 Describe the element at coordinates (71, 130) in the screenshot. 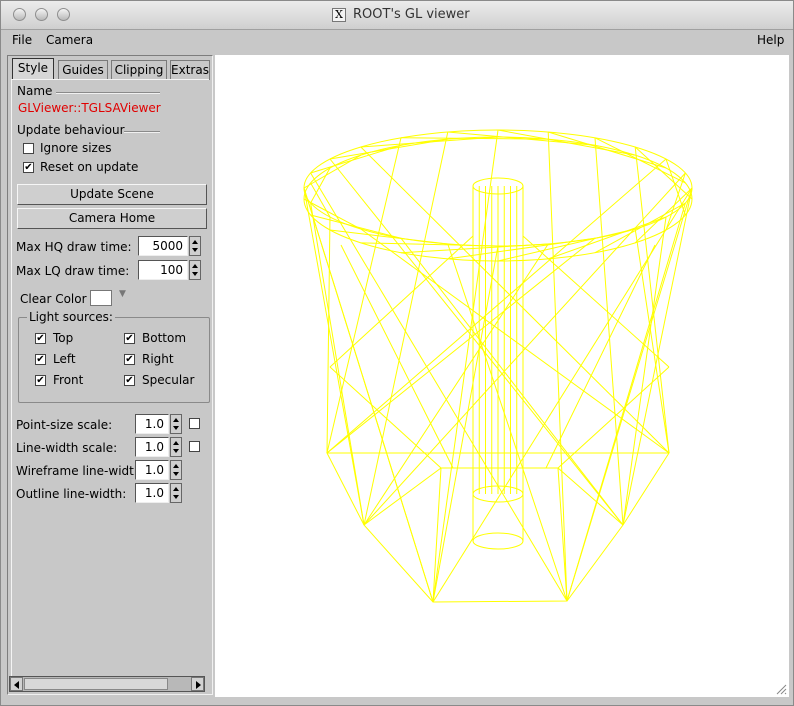

I see `update-behaviour-heading: Update behaviour` at that location.